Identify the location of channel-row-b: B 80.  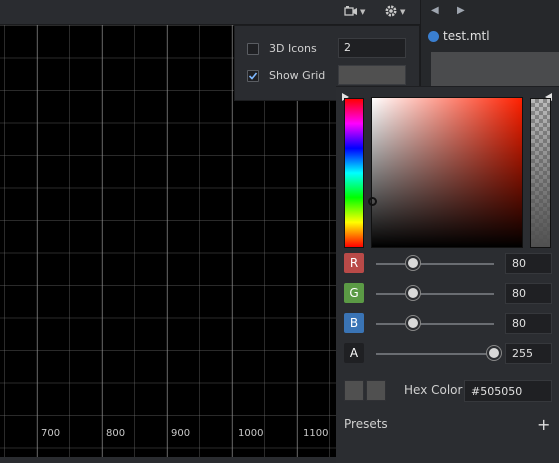
(448, 324).